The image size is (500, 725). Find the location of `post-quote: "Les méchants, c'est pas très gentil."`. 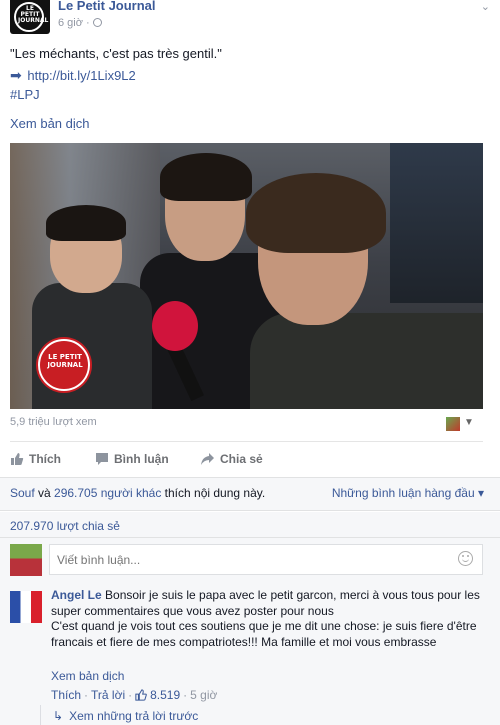

post-quote: "Les méchants, c'est pas très gentil." is located at coordinates (116, 53).